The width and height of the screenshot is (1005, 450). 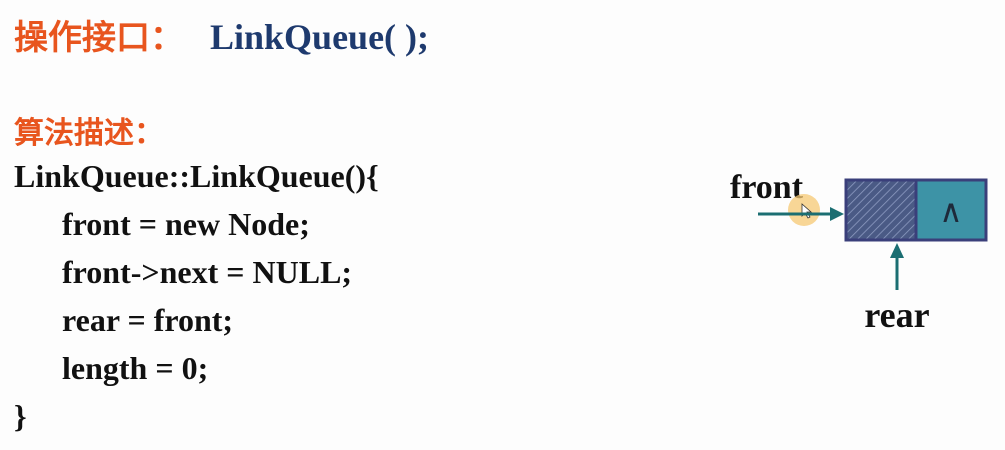 I want to click on interface-signature: LinkQueue( );, so click(x=320, y=37).